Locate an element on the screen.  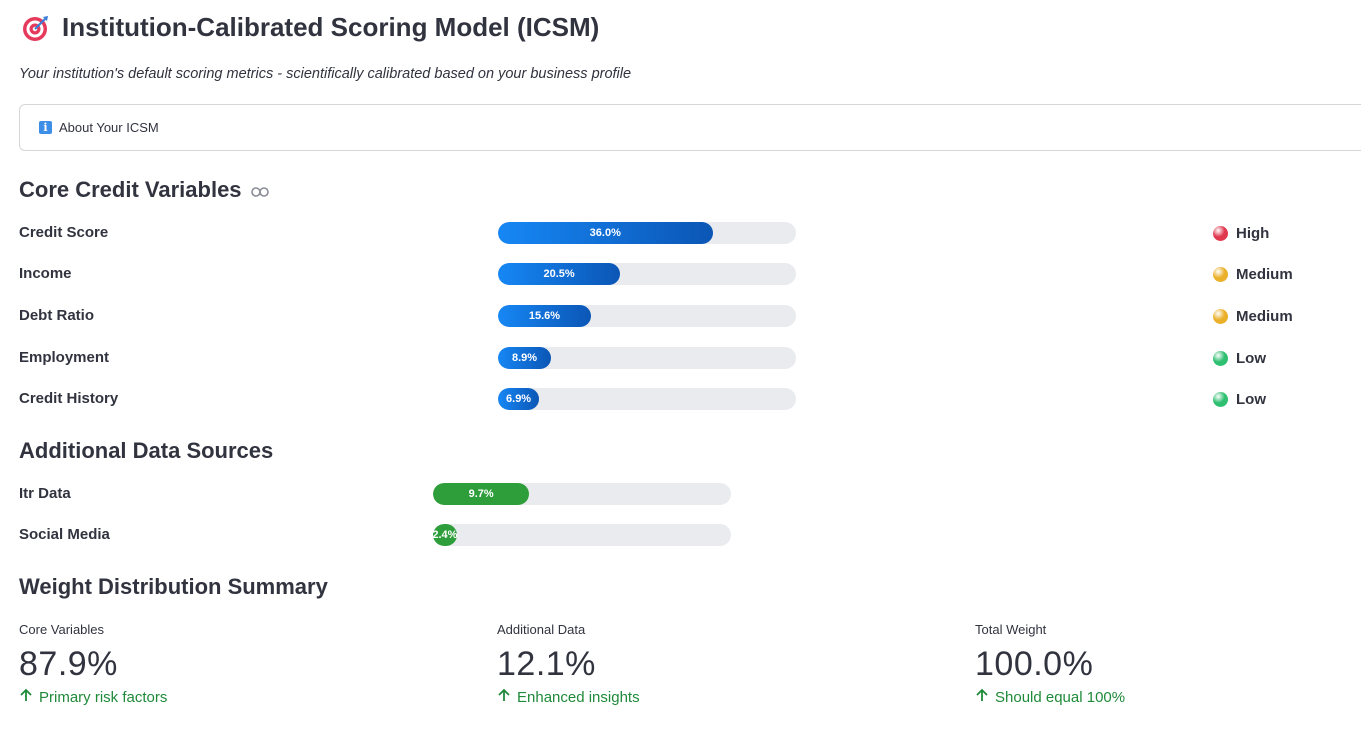
core-variables-title: Core Credit Variables is located at coordinates (130, 189).